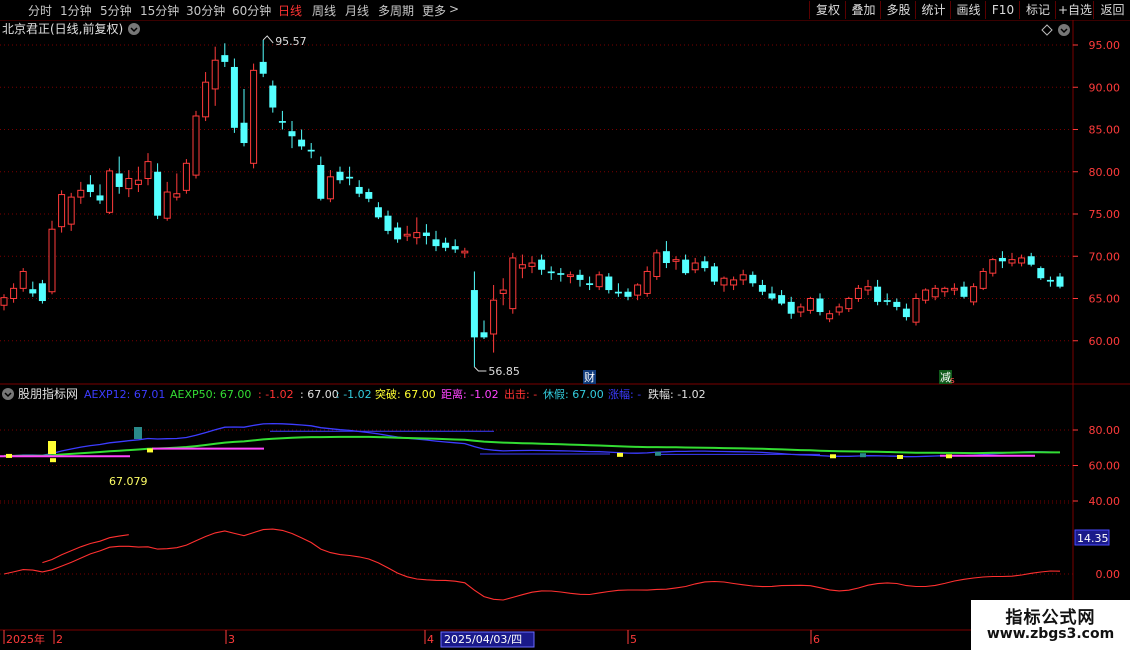 This screenshot has width=1130, height=650. Describe the element at coordinates (290, 10) in the screenshot. I see `timeframe-tab-6: 日线` at that location.